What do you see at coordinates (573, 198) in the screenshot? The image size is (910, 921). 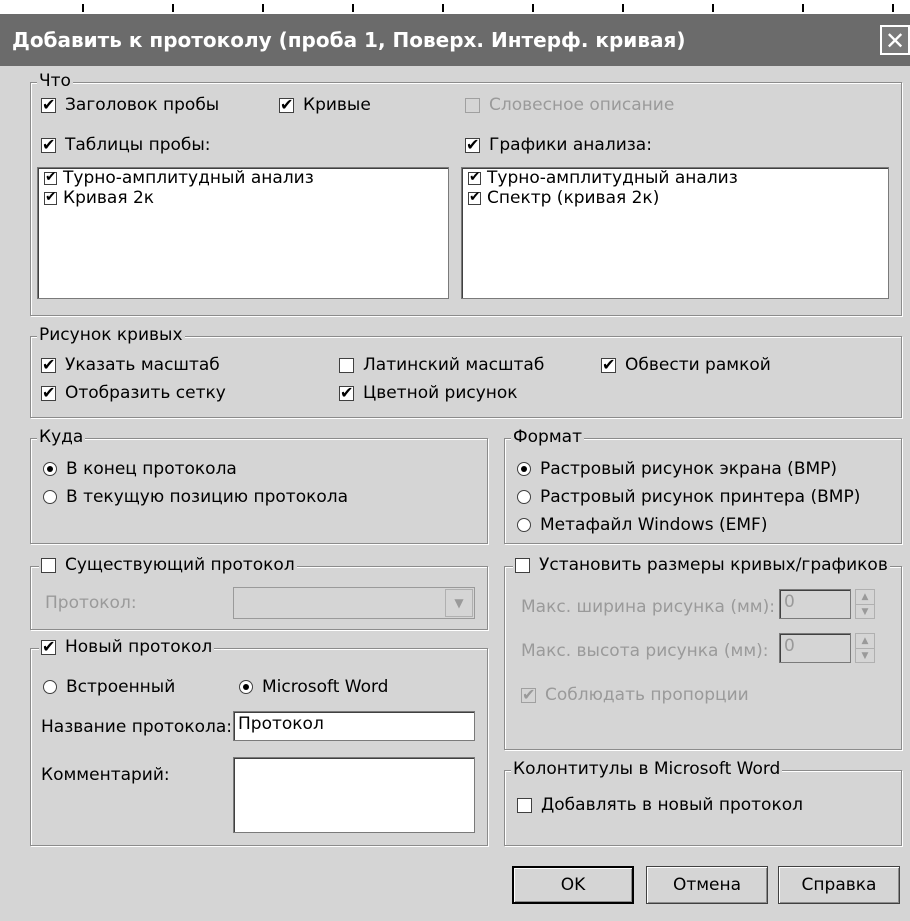 I see `list-item-label: Спектр (кривая 2к)` at bounding box center [573, 198].